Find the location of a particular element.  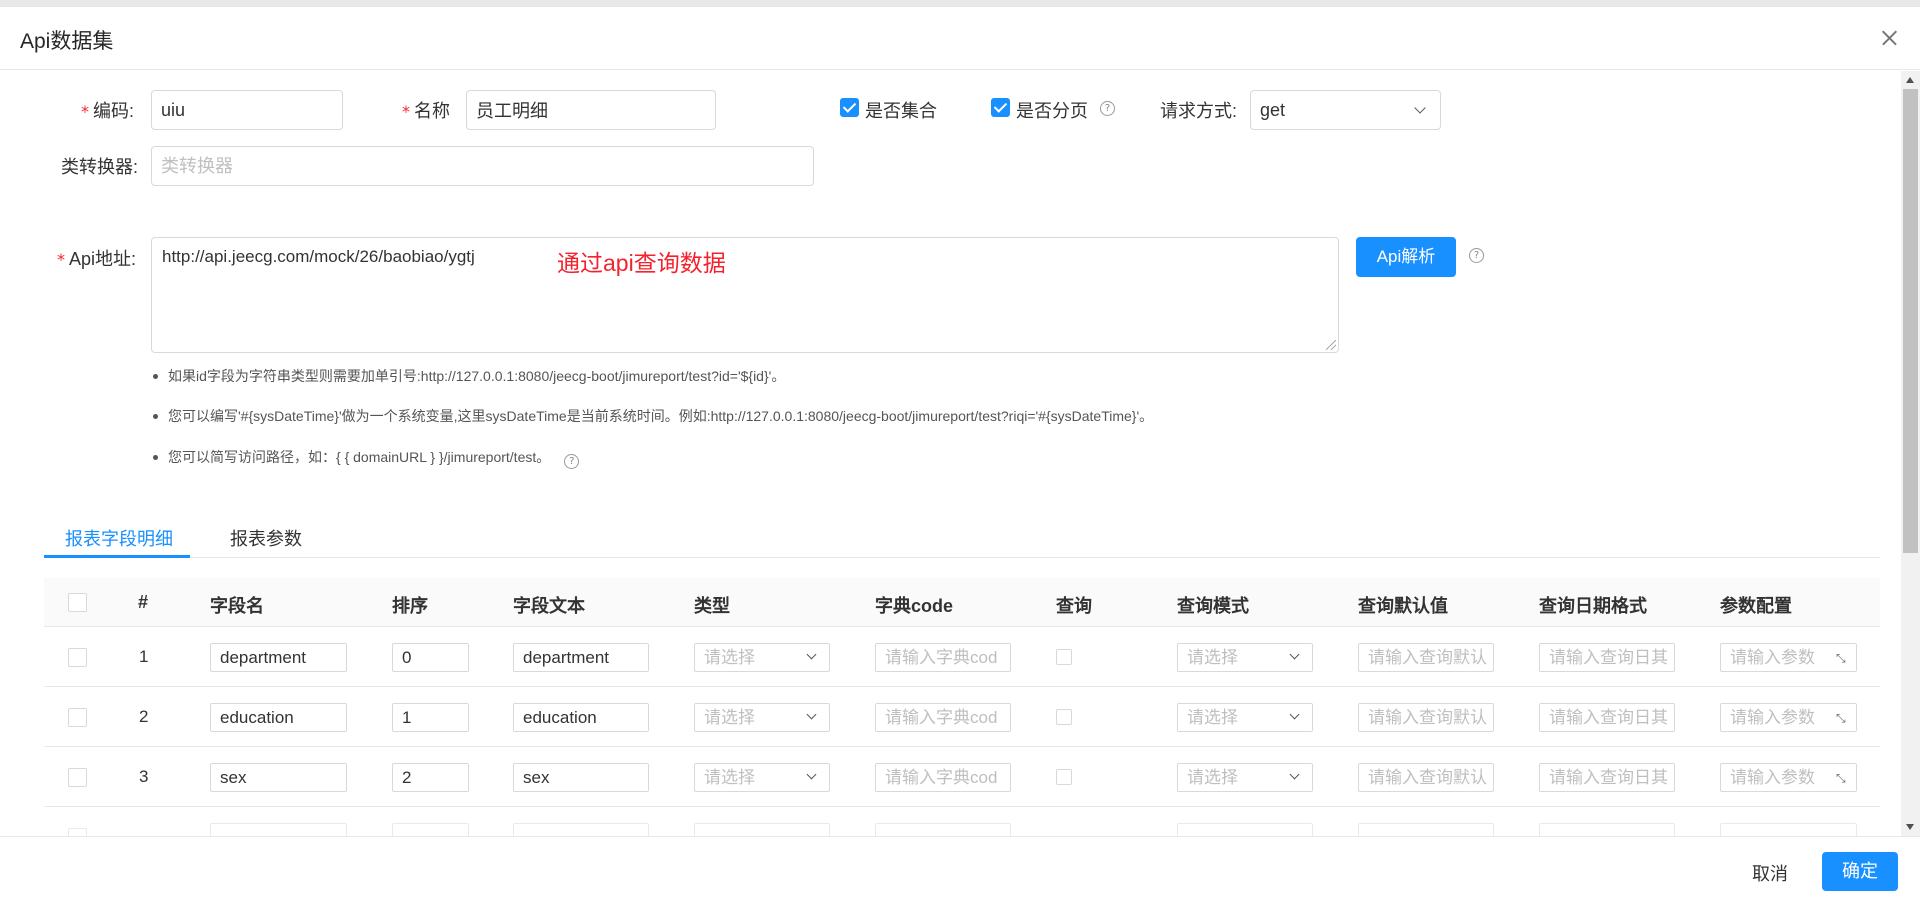

param-config-input is located at coordinates (1788, 829).